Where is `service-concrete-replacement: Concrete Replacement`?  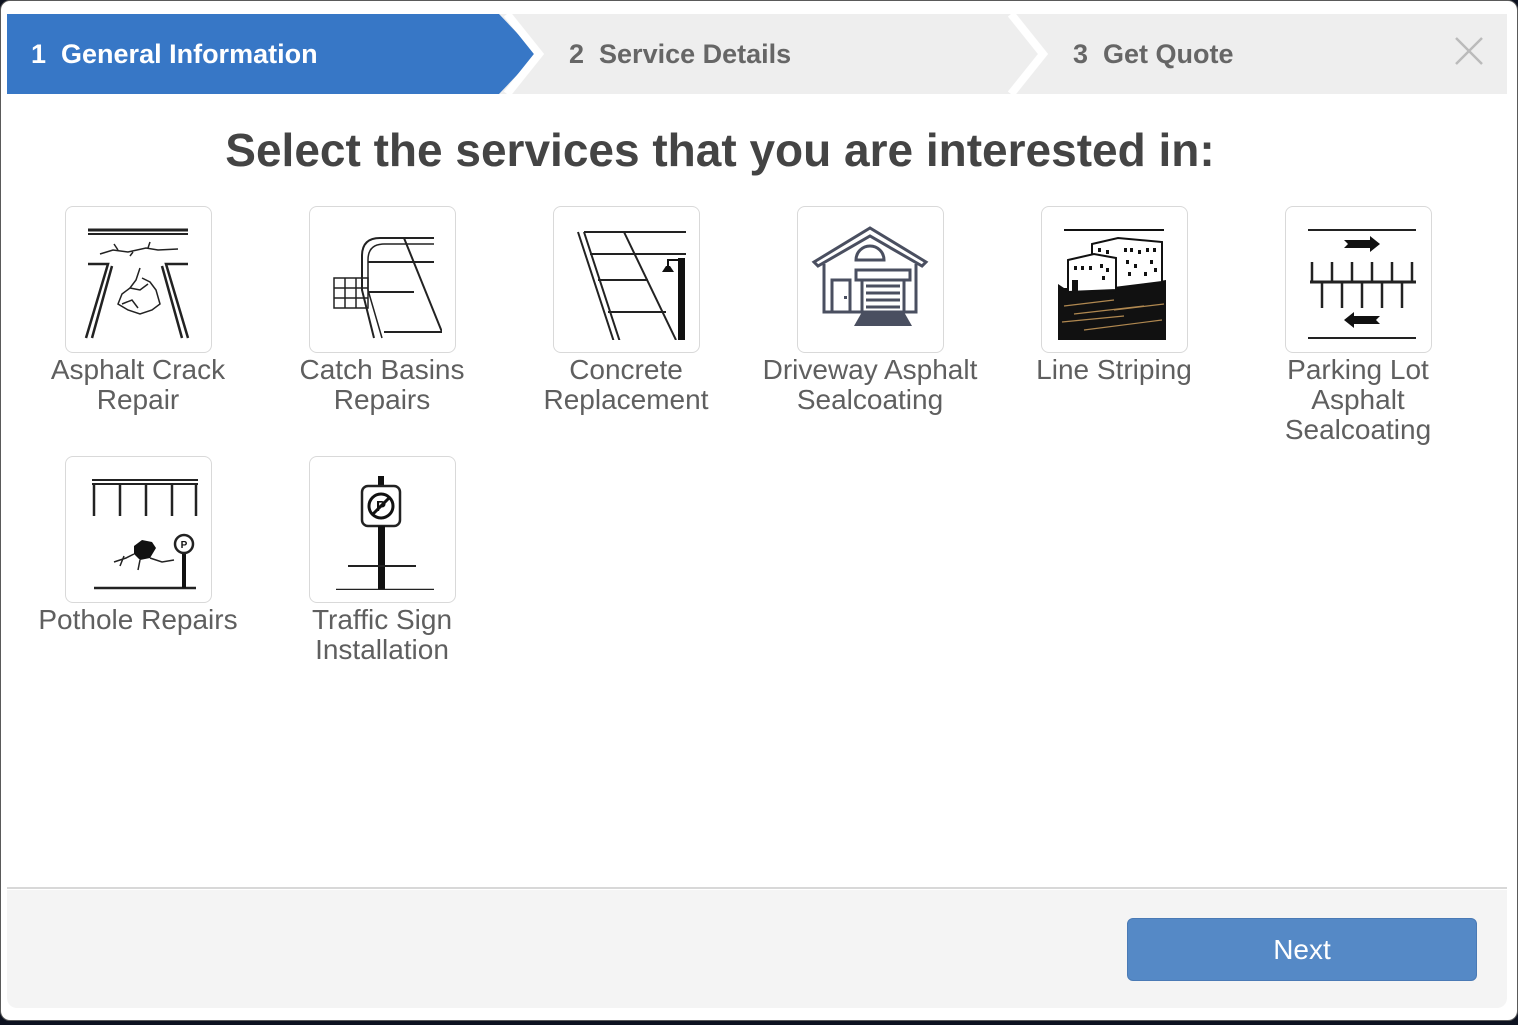
service-concrete-replacement: Concrete Replacement is located at coordinates (626, 310).